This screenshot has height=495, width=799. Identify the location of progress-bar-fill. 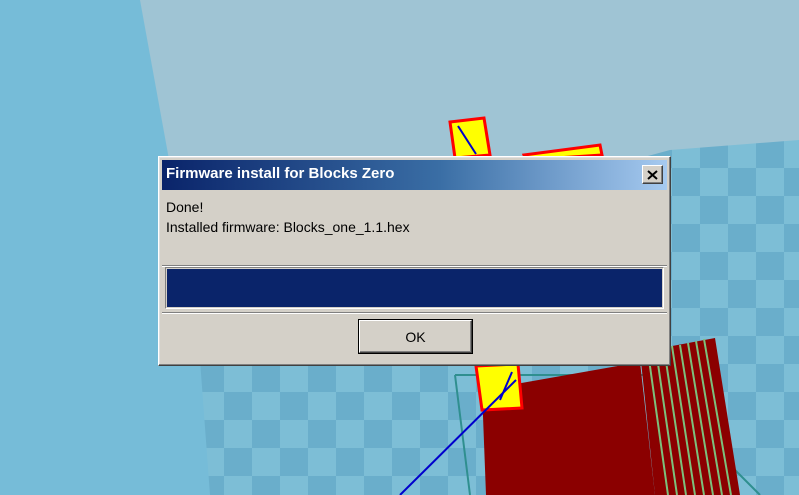
(414, 288).